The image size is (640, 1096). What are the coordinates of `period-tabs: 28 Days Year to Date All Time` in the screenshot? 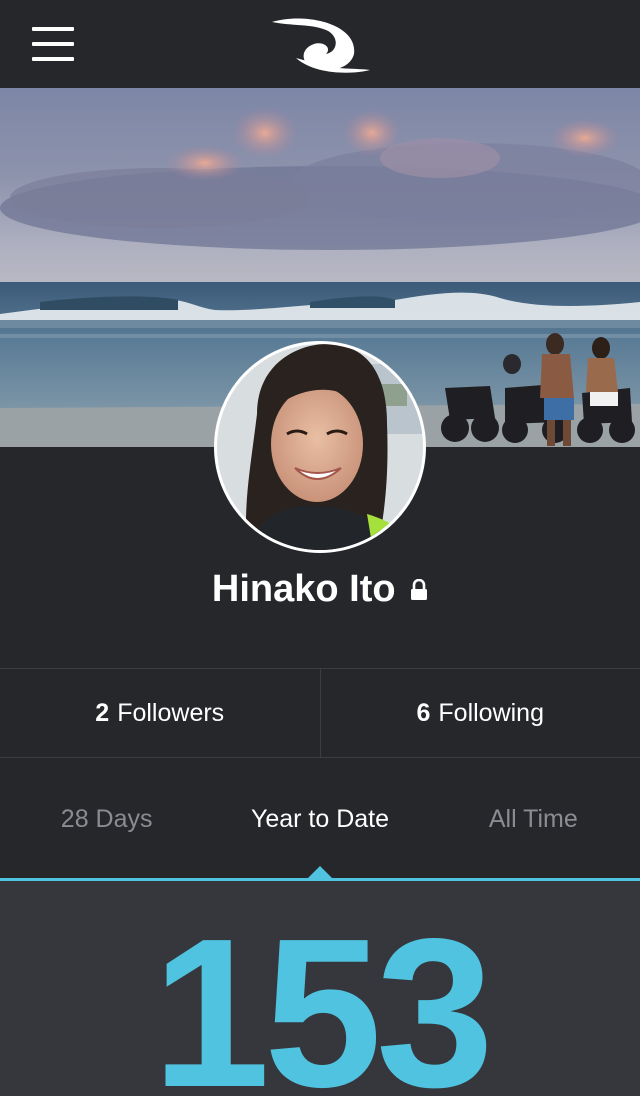 It's located at (320, 819).